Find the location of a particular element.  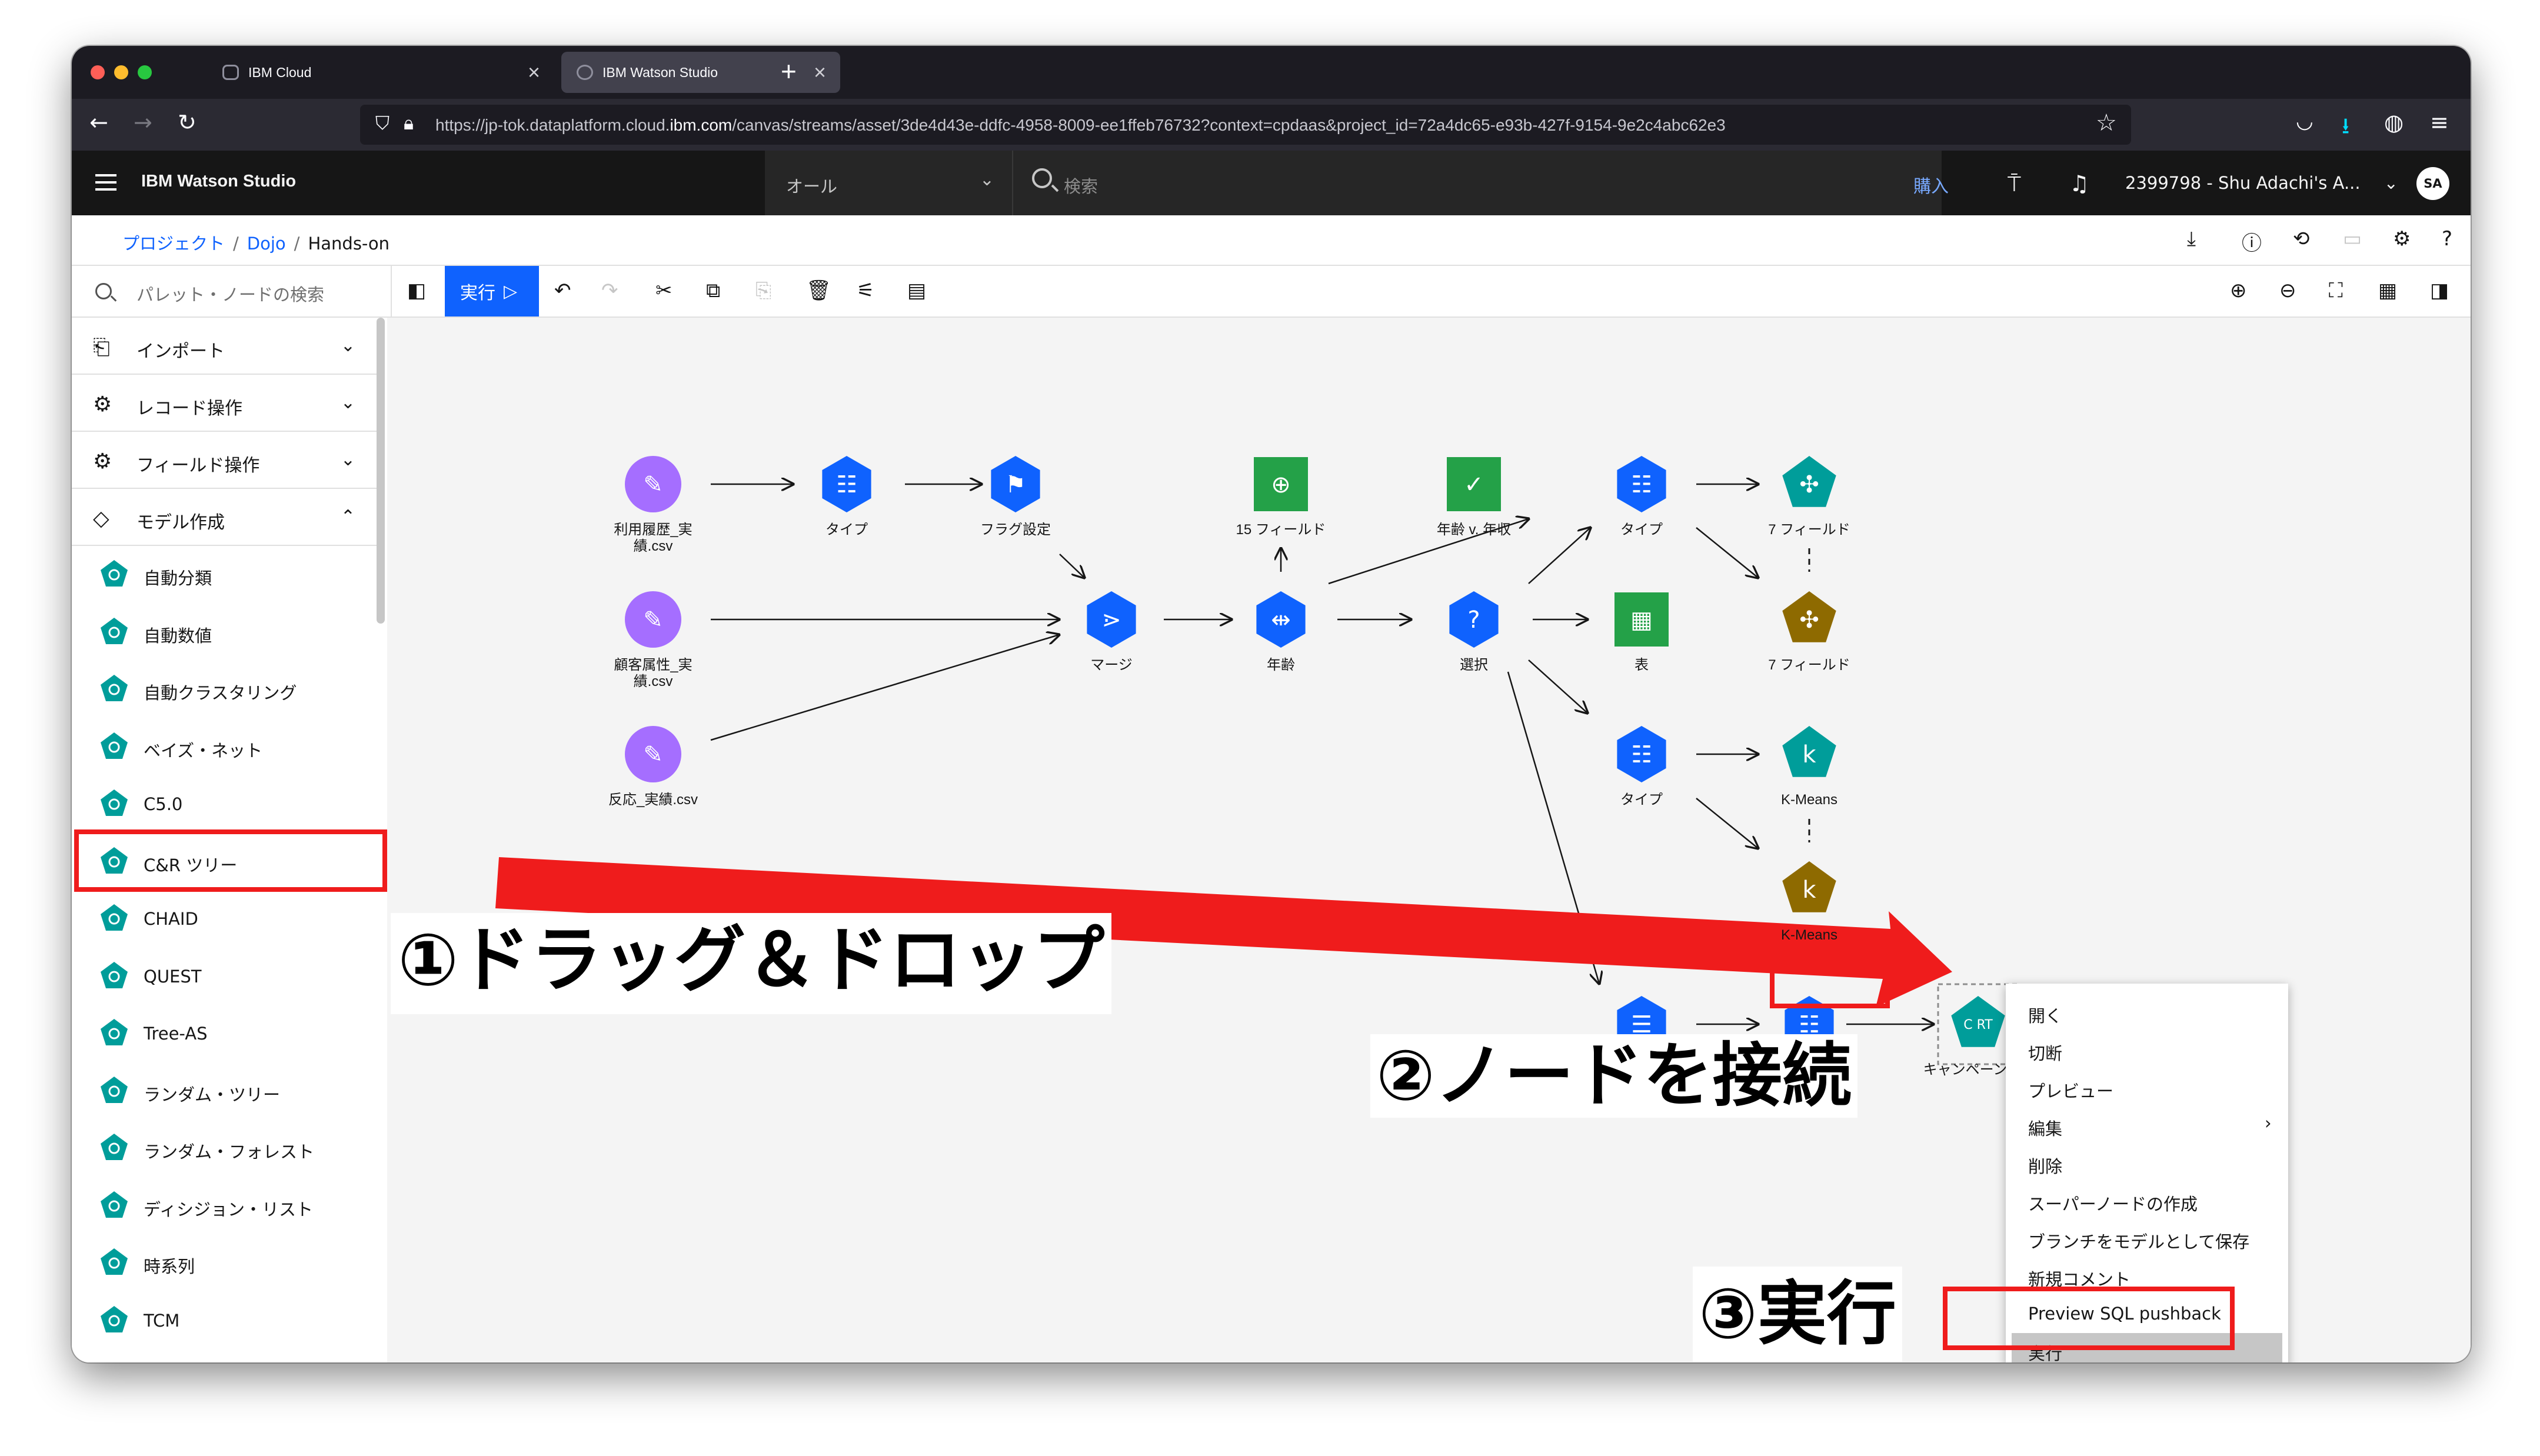

scope-dropdown: オール ⌄ is located at coordinates (889, 183).